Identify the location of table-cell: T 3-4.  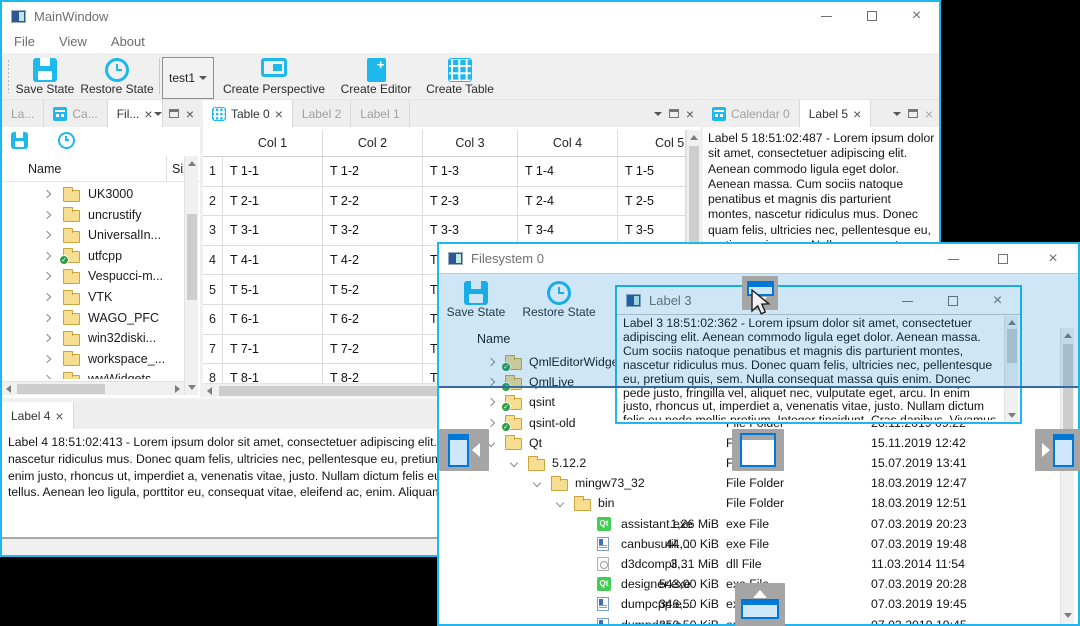
(568, 230).